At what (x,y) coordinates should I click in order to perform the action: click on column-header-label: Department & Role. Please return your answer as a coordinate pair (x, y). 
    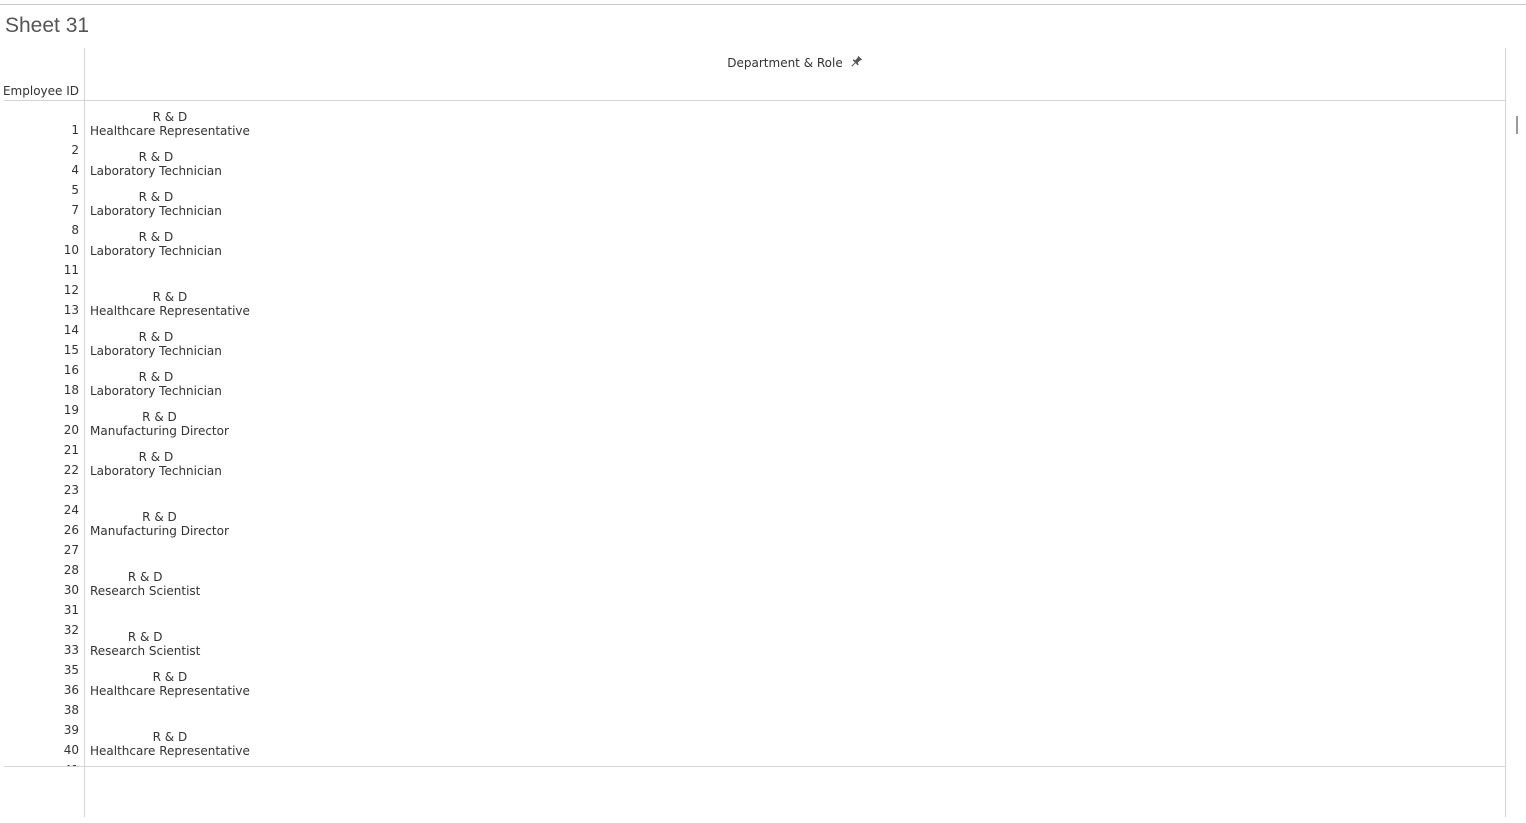
    Looking at the image, I should click on (784, 63).